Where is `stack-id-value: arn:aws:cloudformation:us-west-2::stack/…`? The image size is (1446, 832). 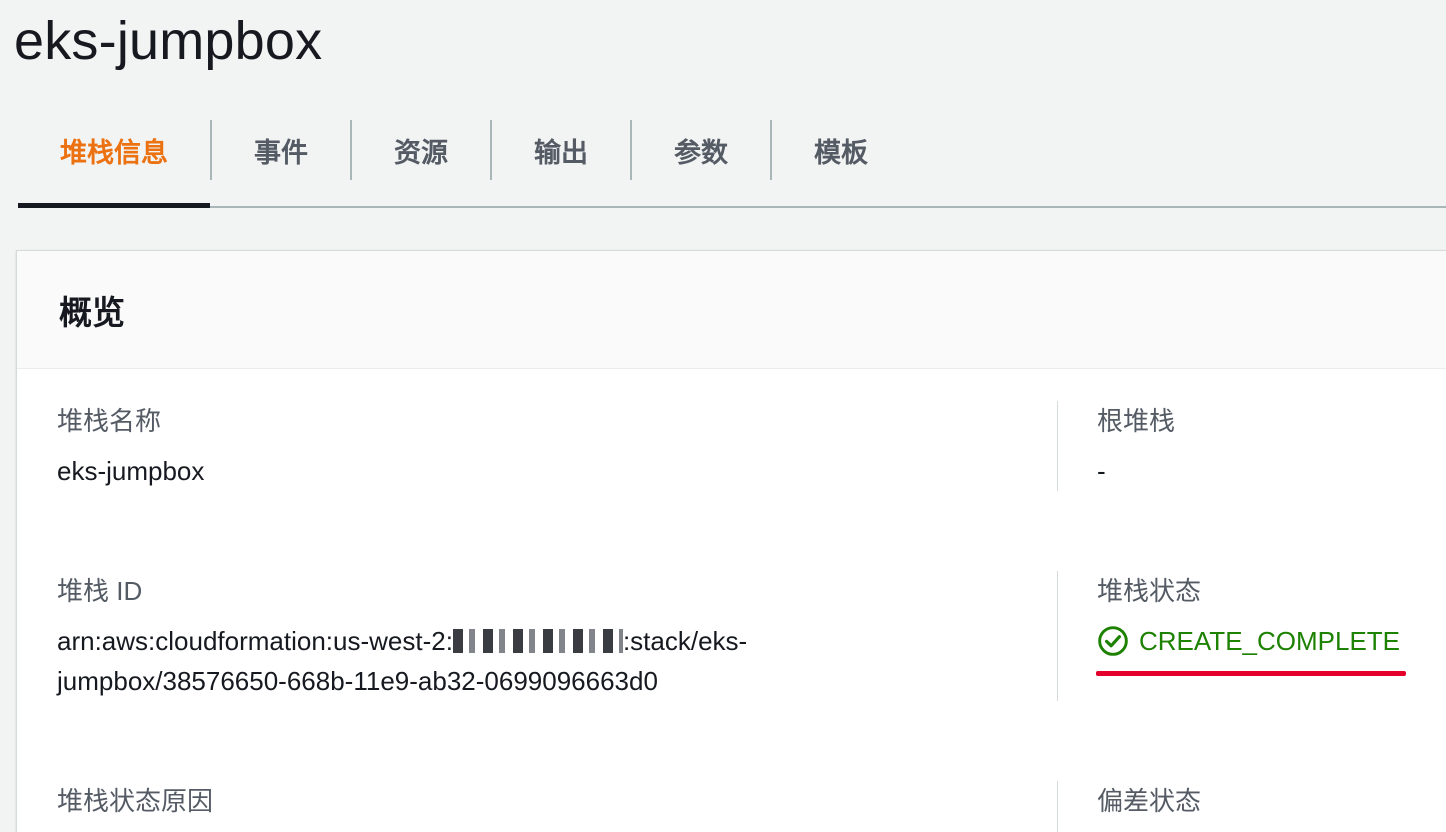 stack-id-value: arn:aws:cloudformation:us-west-2::stack/… is located at coordinates (457, 661).